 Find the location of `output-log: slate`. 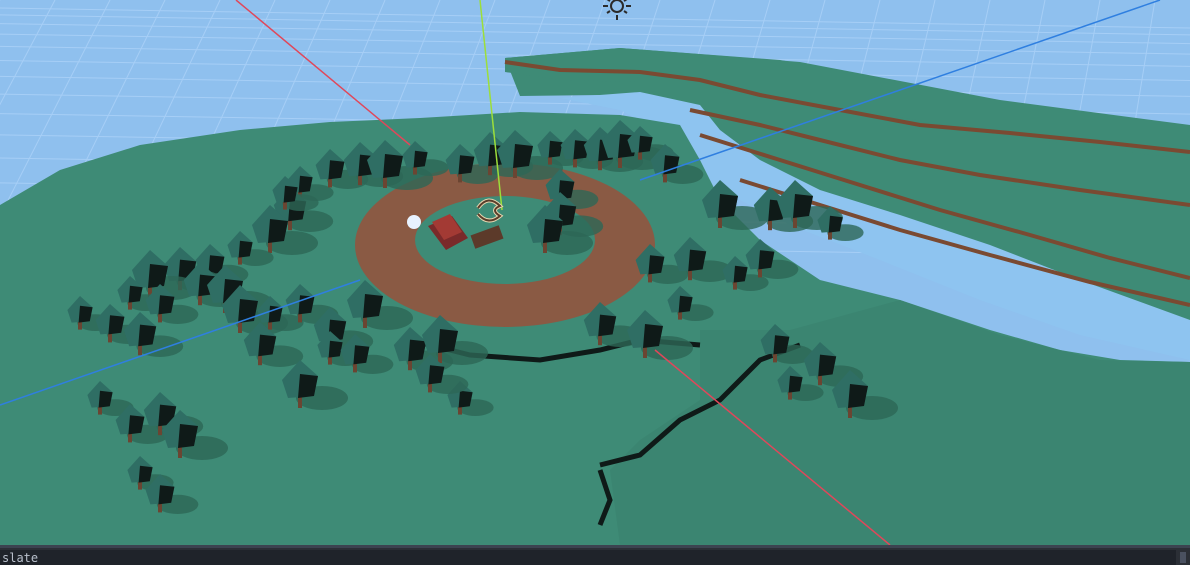

output-log: slate is located at coordinates (588, 557).